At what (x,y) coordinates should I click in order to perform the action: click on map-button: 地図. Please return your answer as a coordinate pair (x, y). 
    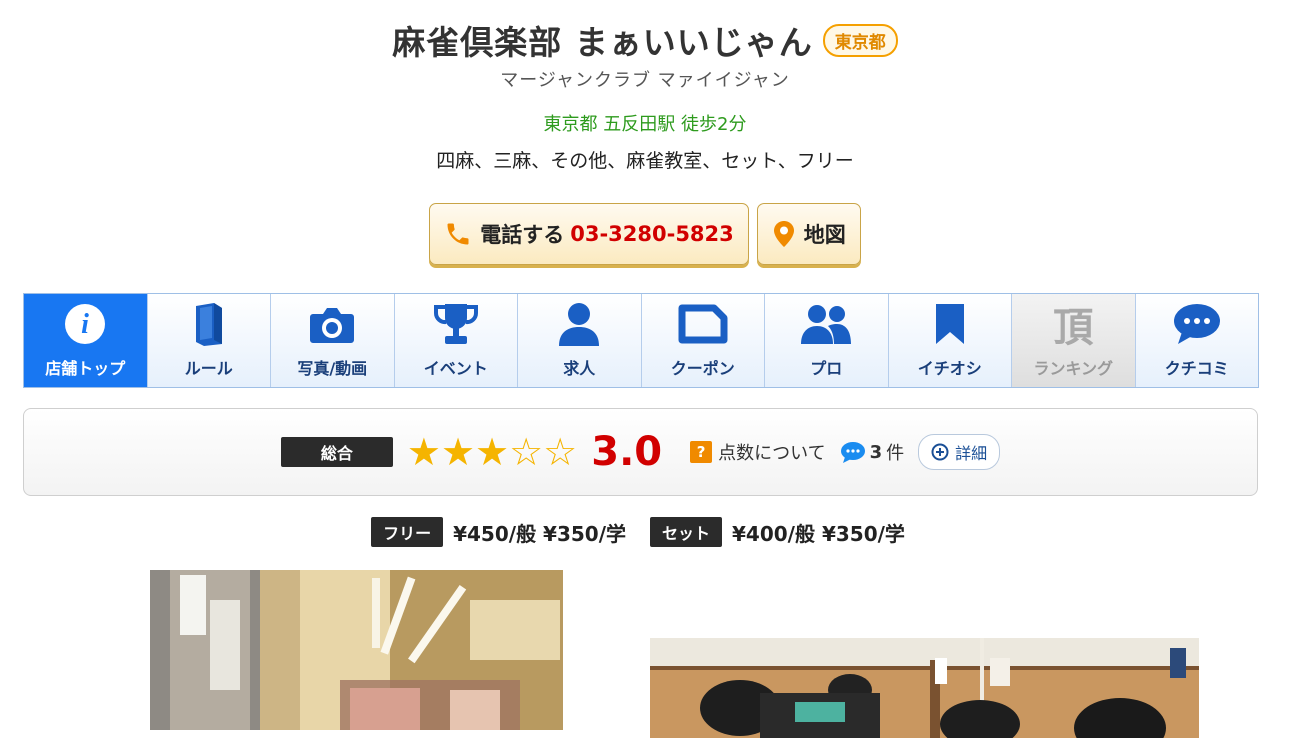
    Looking at the image, I should click on (808, 234).